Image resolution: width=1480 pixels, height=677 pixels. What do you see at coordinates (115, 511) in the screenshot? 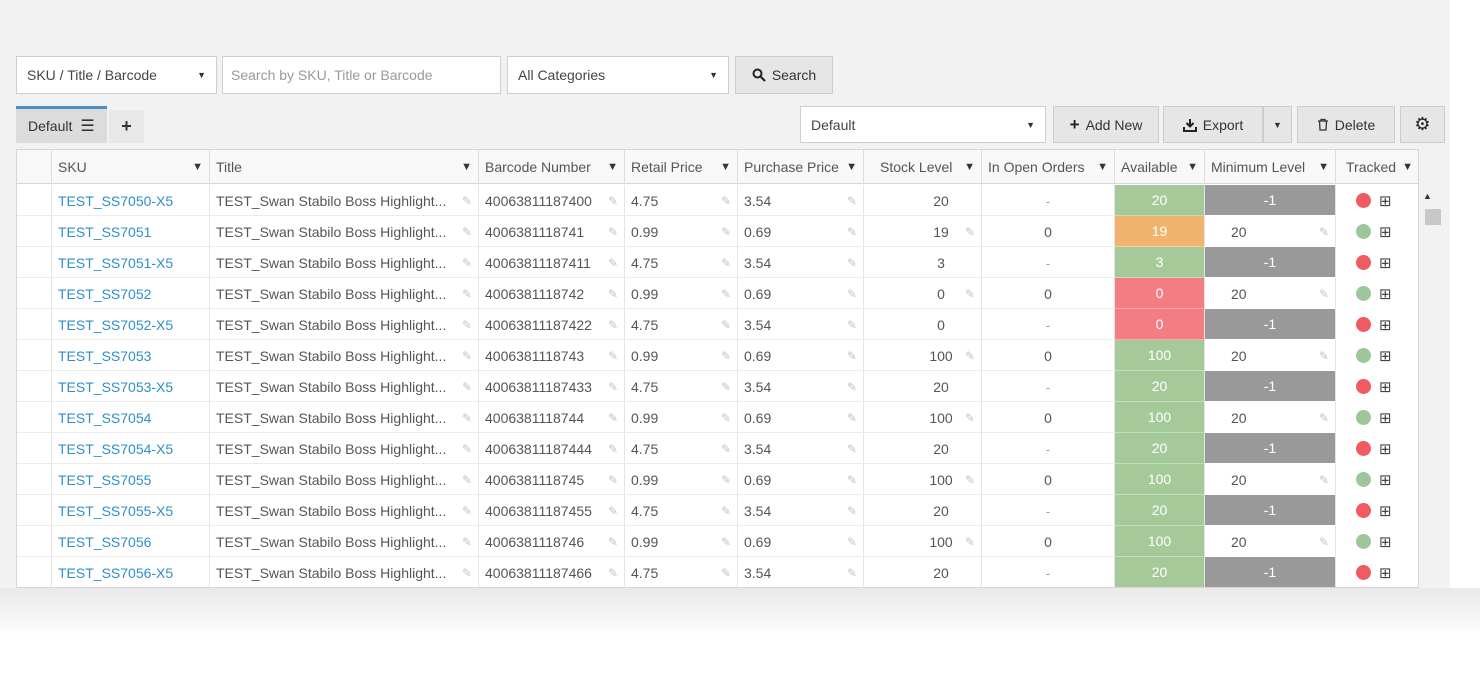
I see `sku-link: TEST_SS7055-X5` at bounding box center [115, 511].